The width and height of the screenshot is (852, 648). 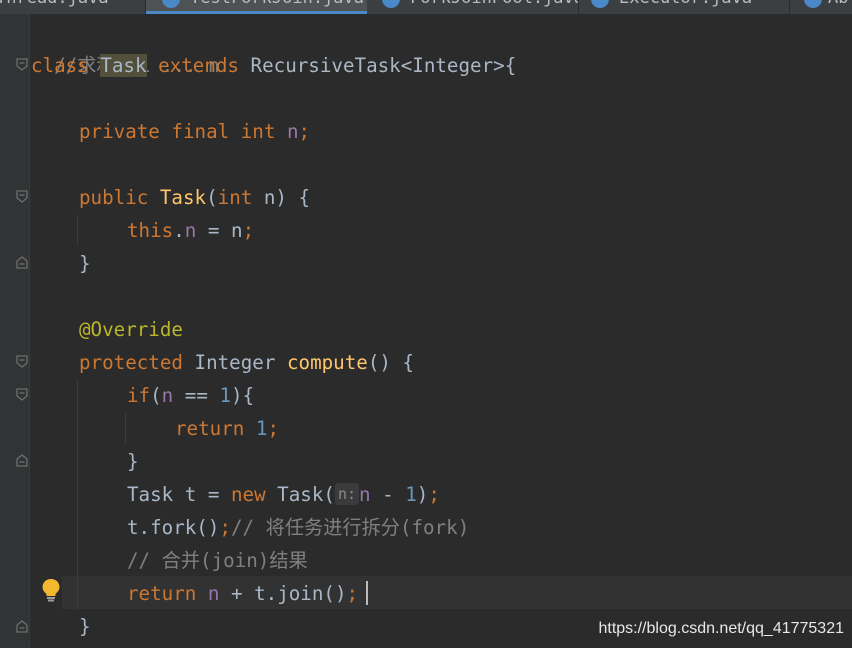 I want to click on code-line-11: protected Integer compute() {, so click(x=246, y=362).